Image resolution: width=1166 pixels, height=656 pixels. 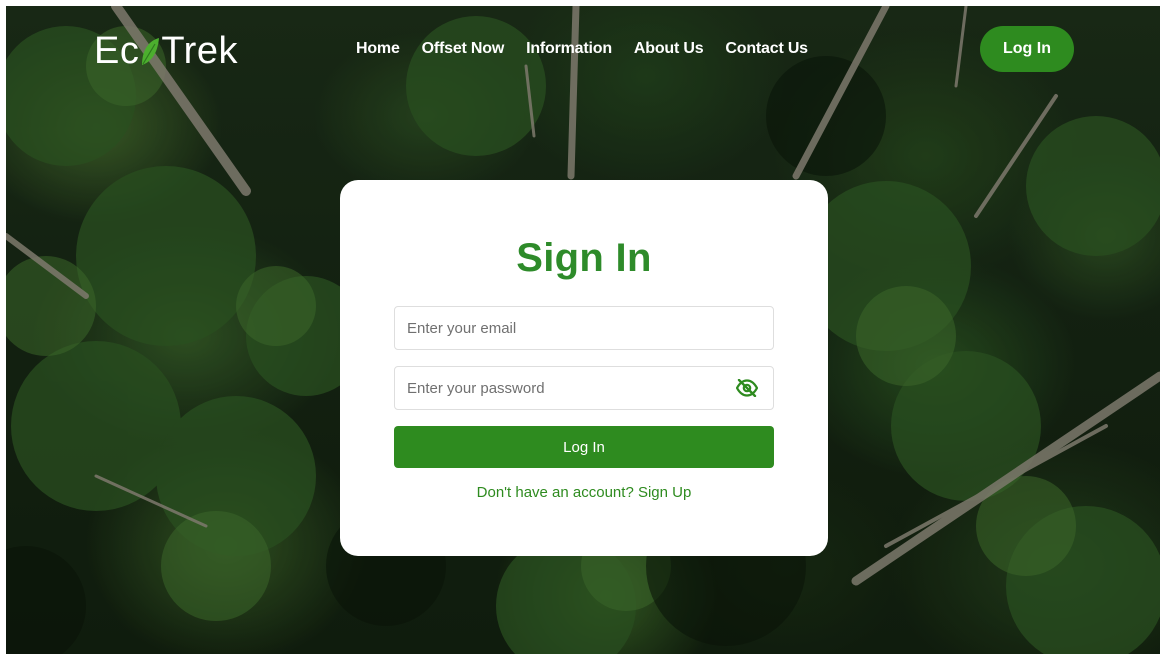 I want to click on signup-prompt: Don't have an account? Sign Up, so click(x=584, y=492).